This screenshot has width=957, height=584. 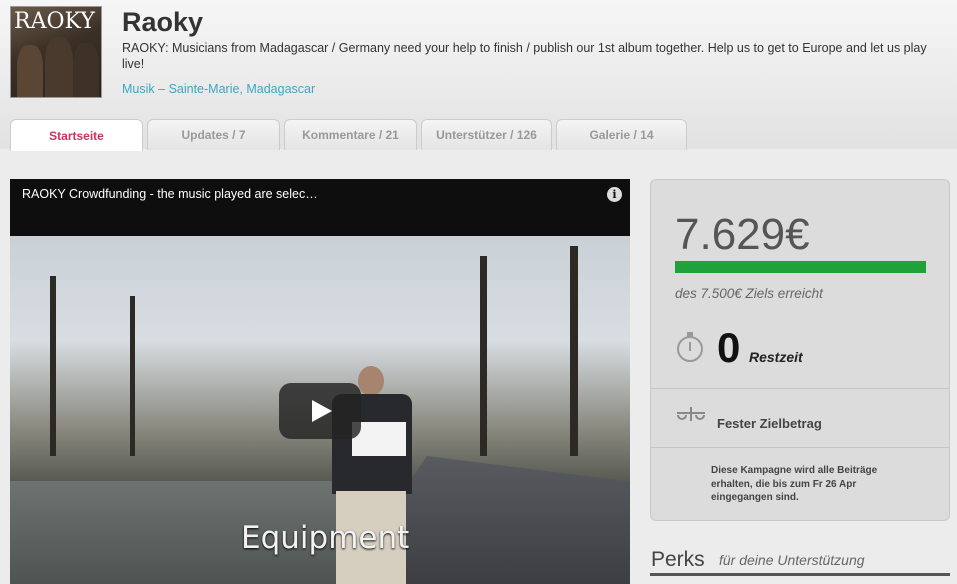 I want to click on funding-type-label: Fester Zielbetrag, so click(x=769, y=423).